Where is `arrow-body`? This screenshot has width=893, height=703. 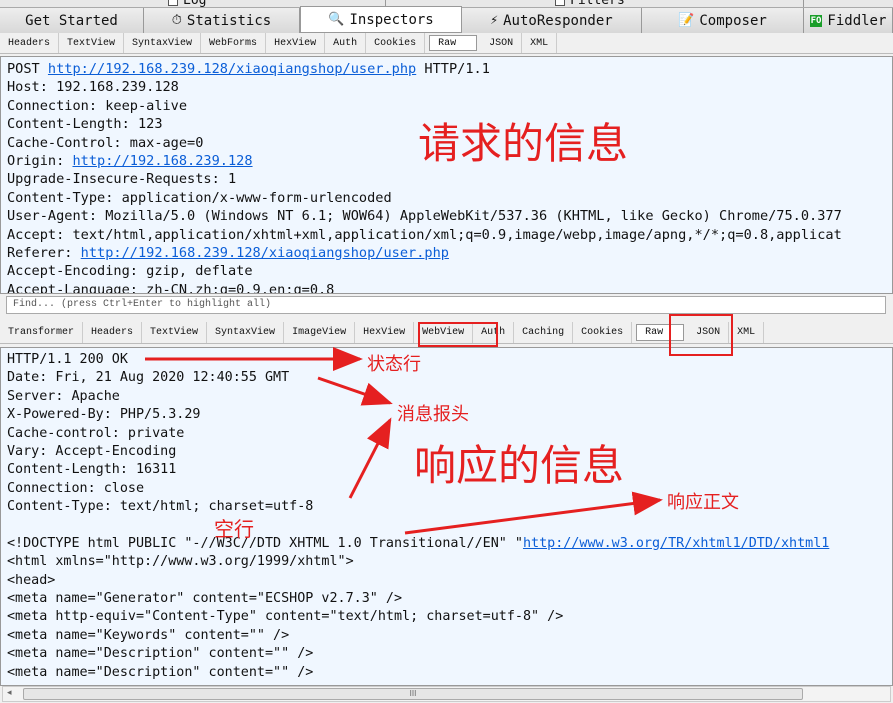 arrow-body is located at coordinates (533, 513).